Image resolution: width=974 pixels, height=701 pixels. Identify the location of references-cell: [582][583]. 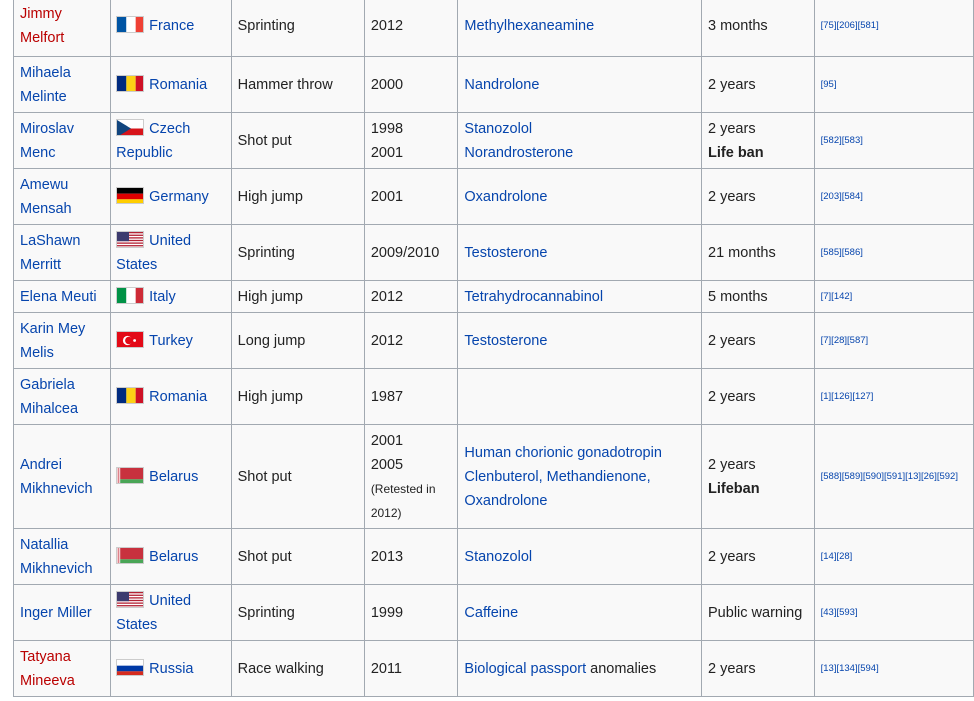
(893, 140).